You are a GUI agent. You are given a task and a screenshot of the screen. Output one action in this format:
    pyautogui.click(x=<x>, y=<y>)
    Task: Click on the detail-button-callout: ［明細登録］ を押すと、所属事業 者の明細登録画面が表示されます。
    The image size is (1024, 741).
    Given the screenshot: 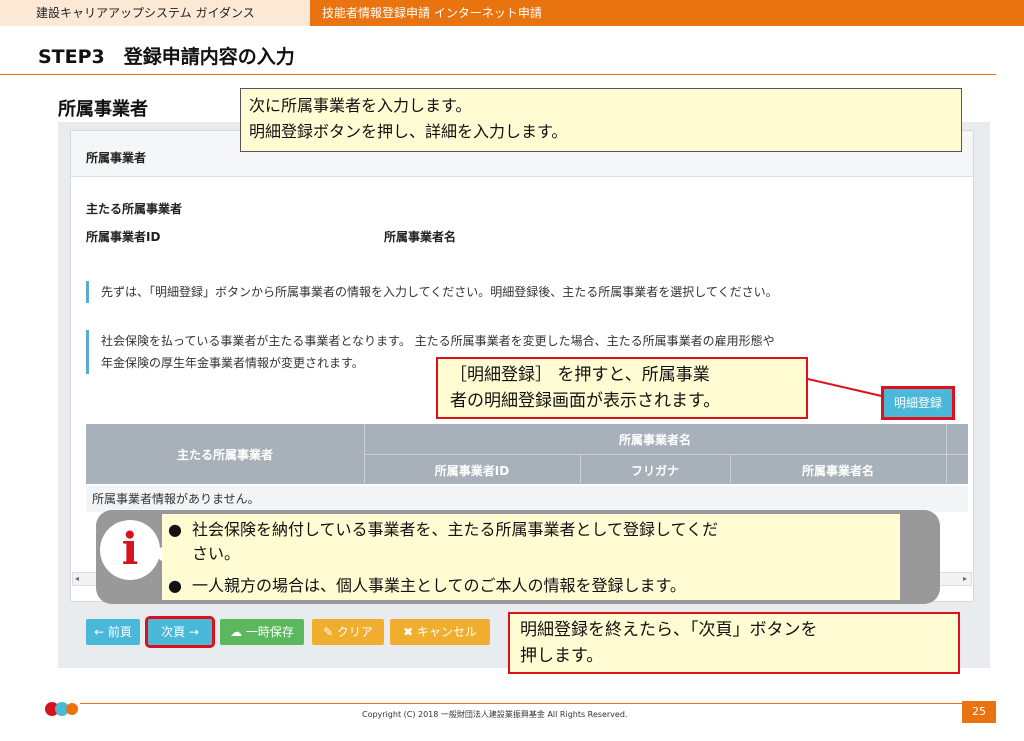 What is the action you would take?
    pyautogui.click(x=622, y=388)
    